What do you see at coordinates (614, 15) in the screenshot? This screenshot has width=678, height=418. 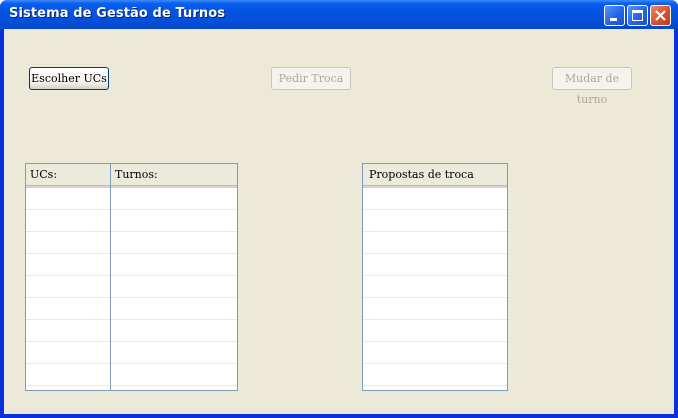 I see `minimize-button` at bounding box center [614, 15].